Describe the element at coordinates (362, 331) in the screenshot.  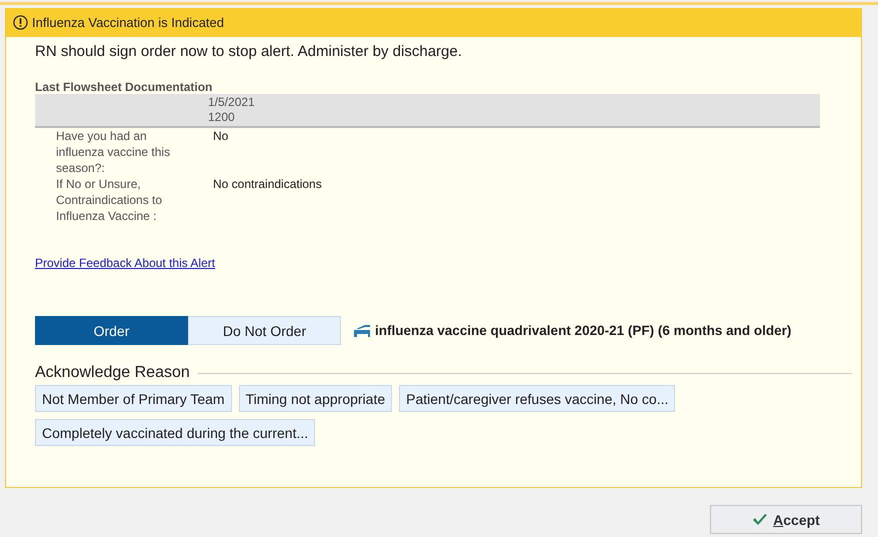
I see `bed-icon` at that location.